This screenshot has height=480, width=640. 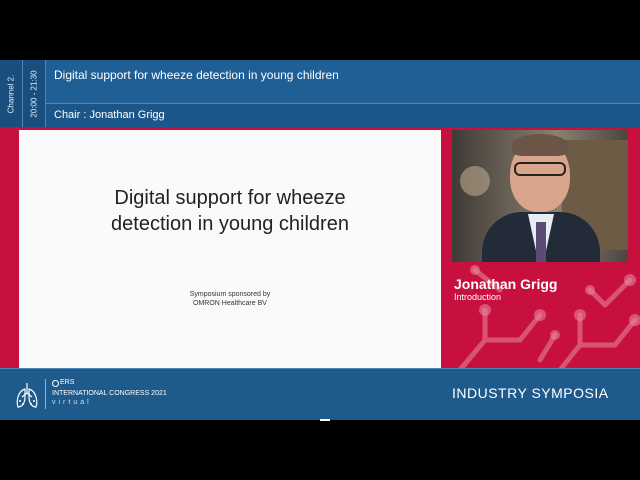 I want to click on video-lamp, so click(x=475, y=181).